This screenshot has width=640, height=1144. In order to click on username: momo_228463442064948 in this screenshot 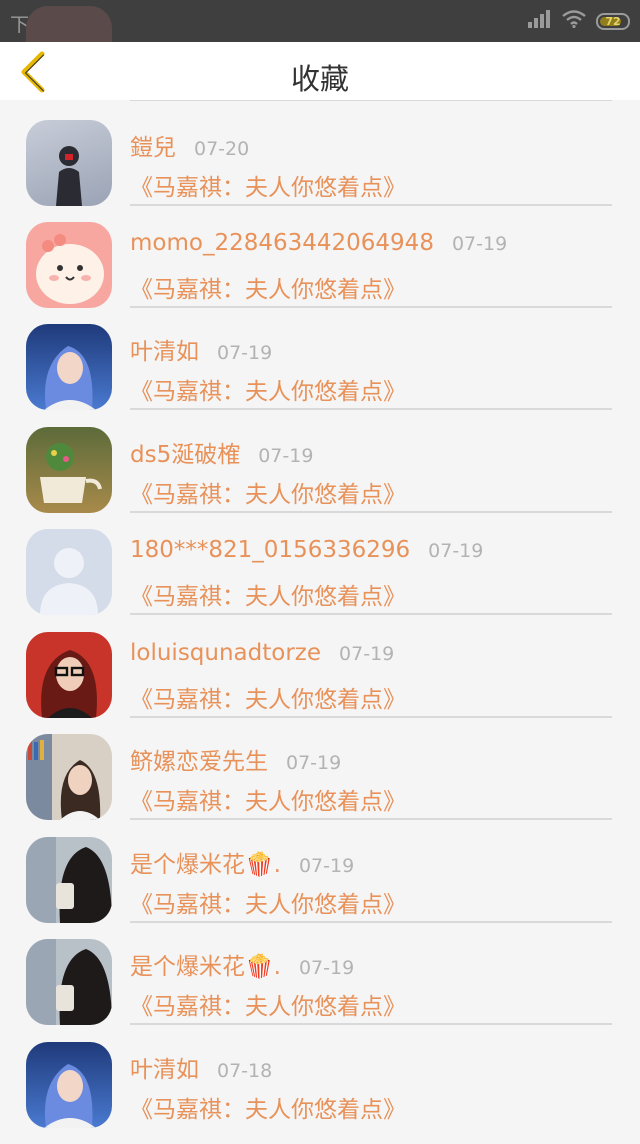, I will do `click(282, 243)`.